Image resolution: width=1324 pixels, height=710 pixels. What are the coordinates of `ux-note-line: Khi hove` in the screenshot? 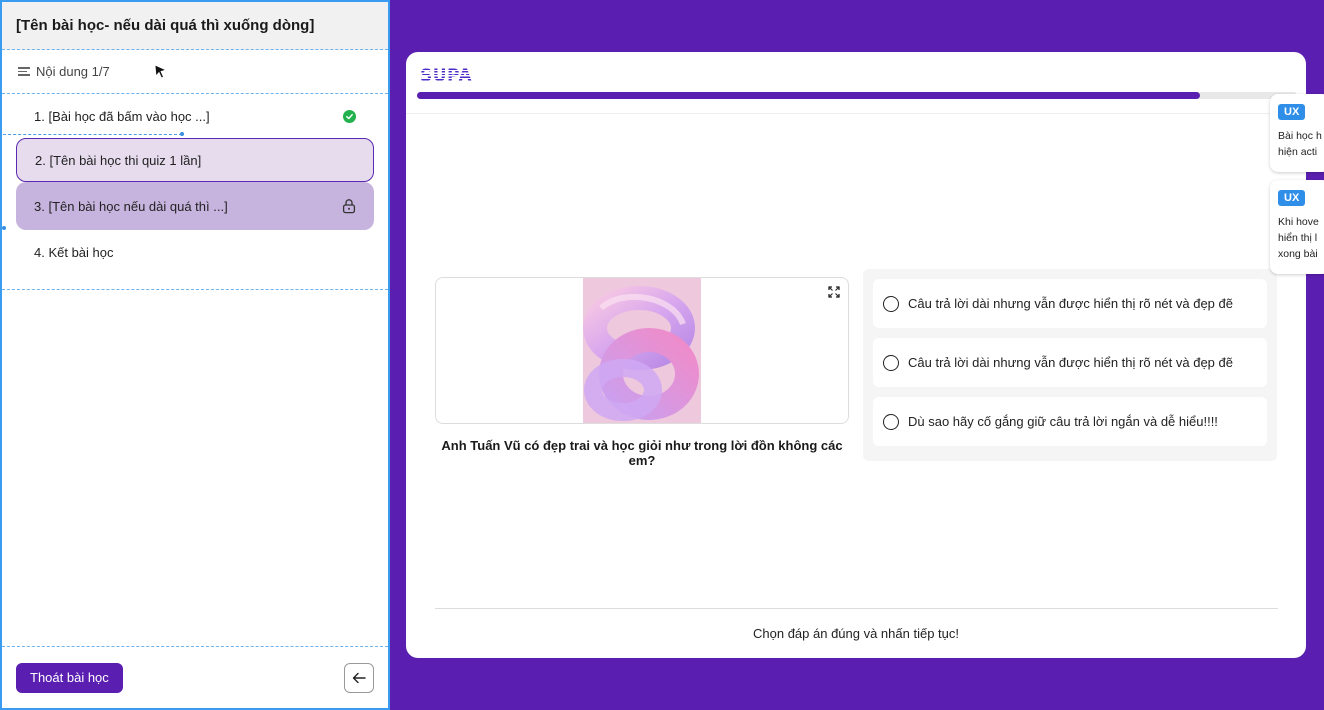 It's located at (1298, 222).